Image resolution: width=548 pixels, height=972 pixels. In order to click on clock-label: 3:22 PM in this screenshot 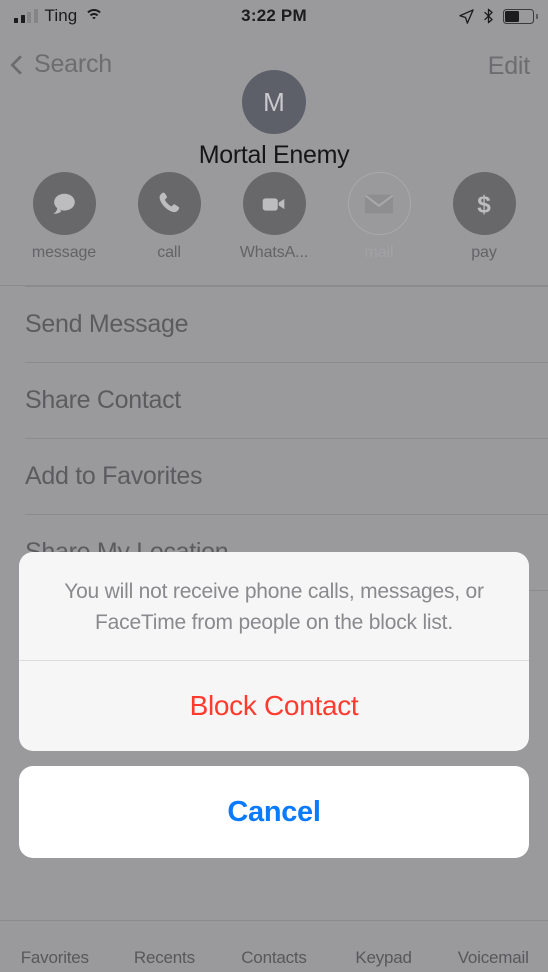, I will do `click(274, 15)`.